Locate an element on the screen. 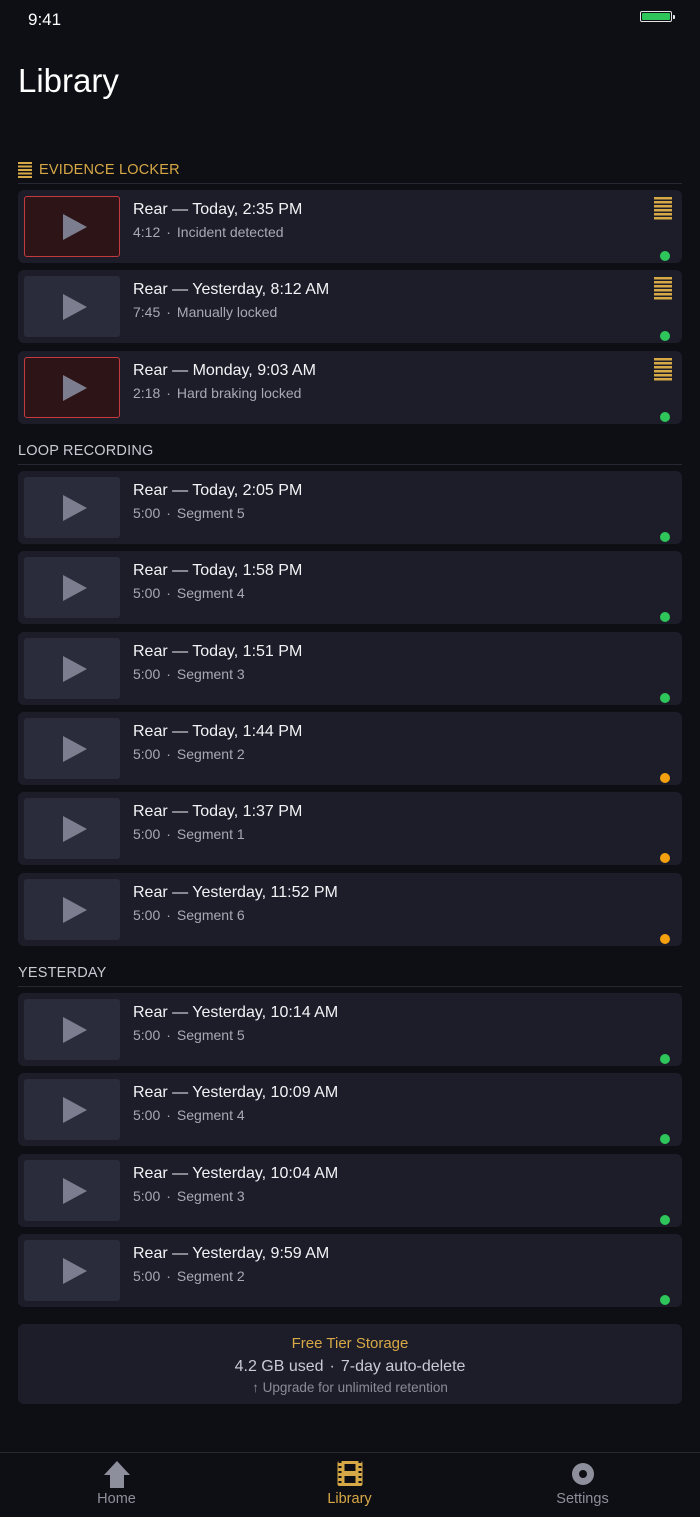  section-header-label: EVIDENCE LOCKER is located at coordinates (109, 170).